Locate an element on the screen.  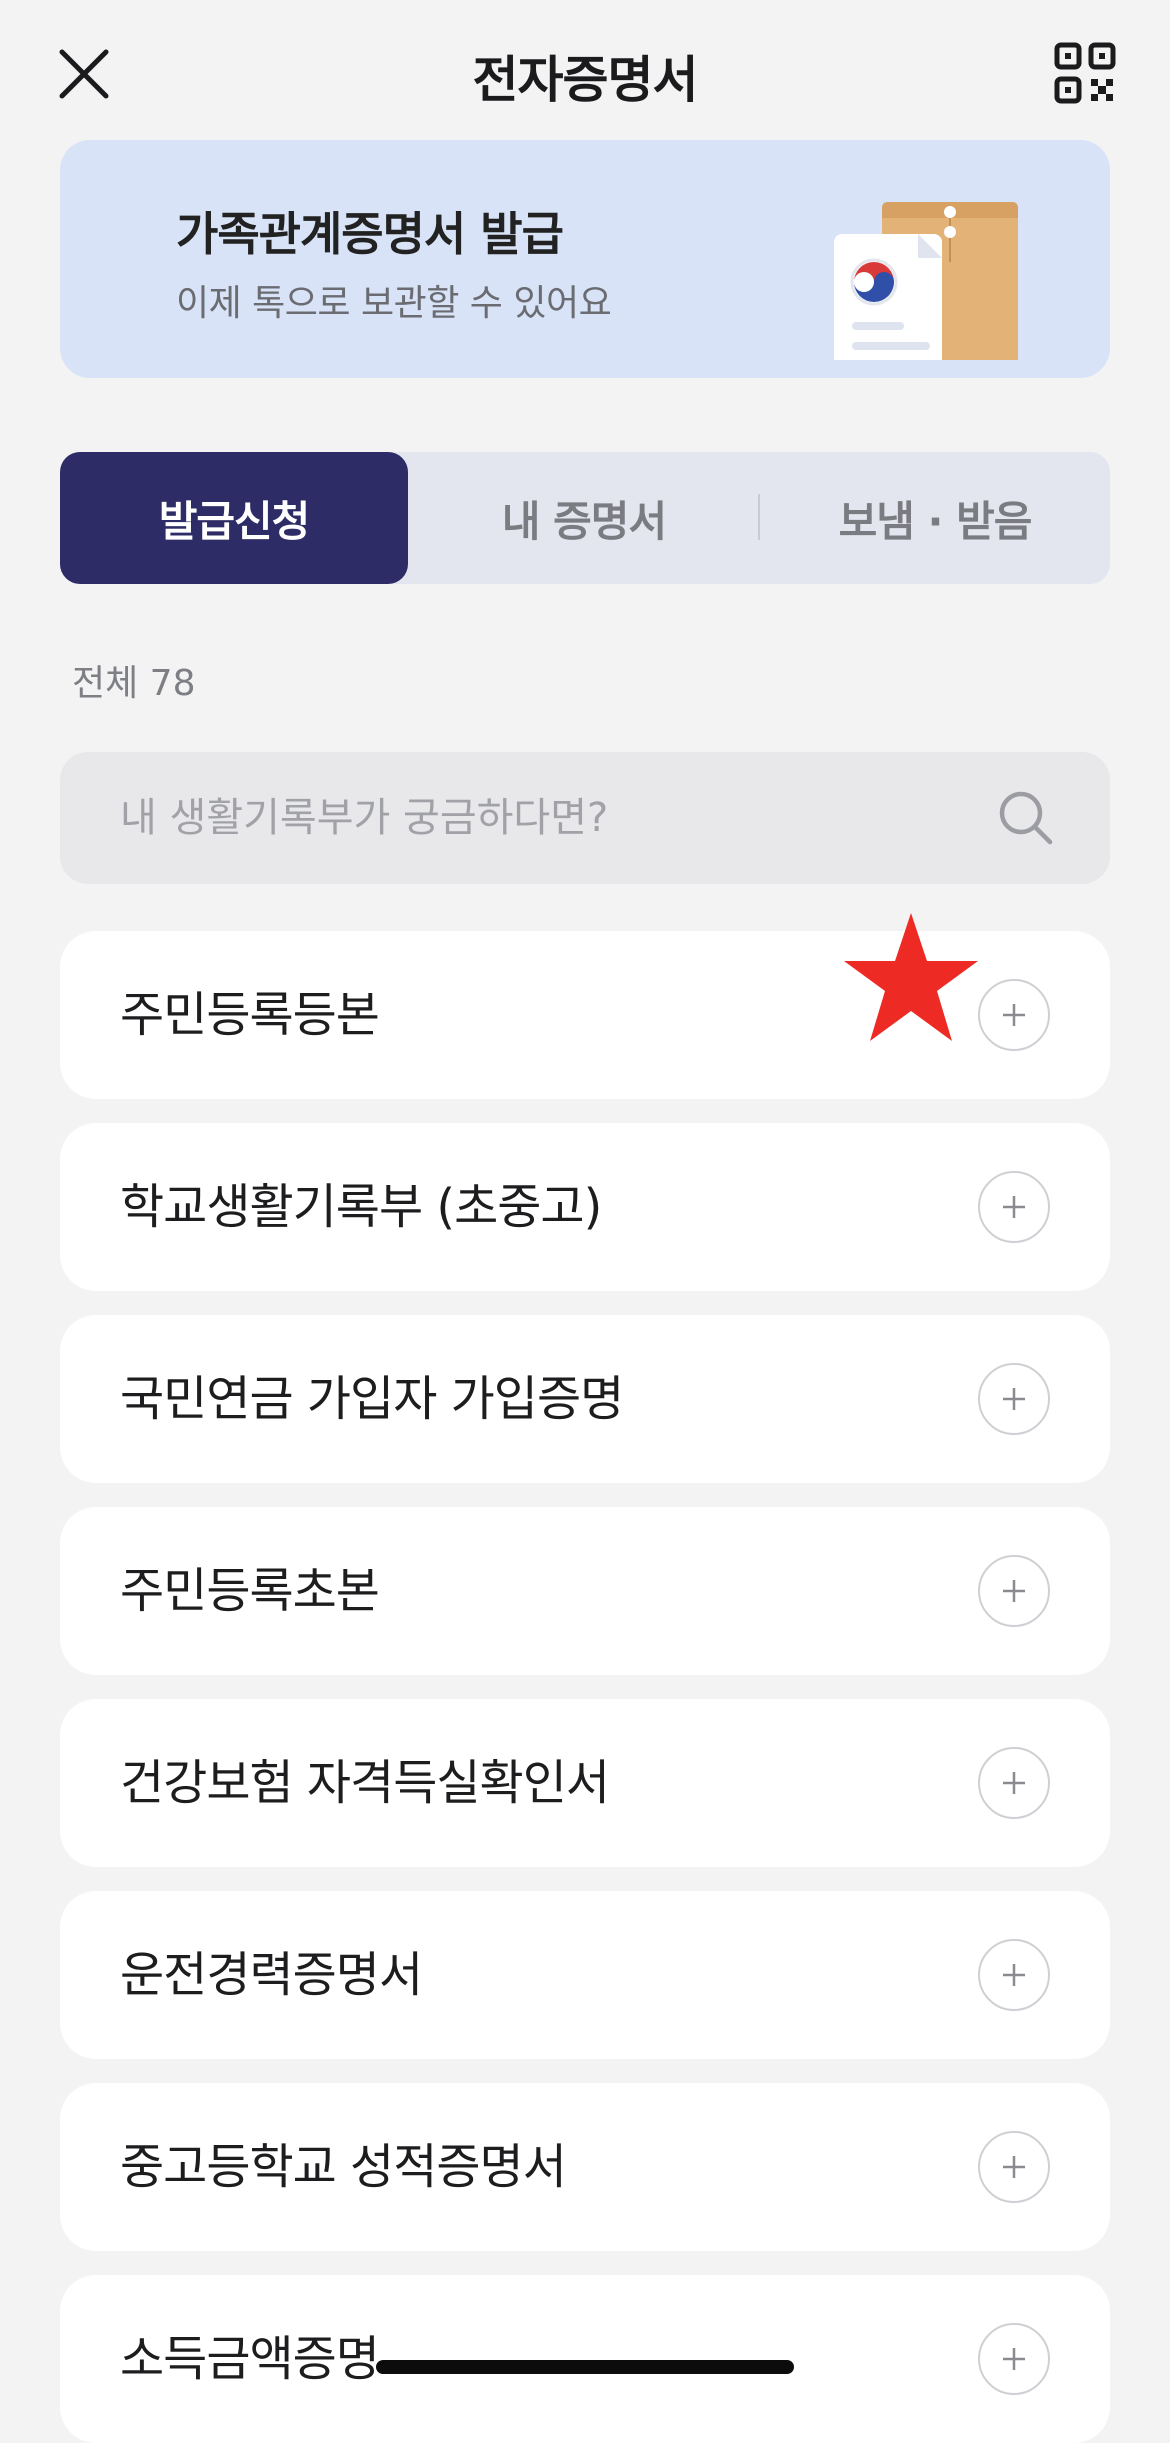
list-item-label: 주민등록등본 is located at coordinates (250, 1015).